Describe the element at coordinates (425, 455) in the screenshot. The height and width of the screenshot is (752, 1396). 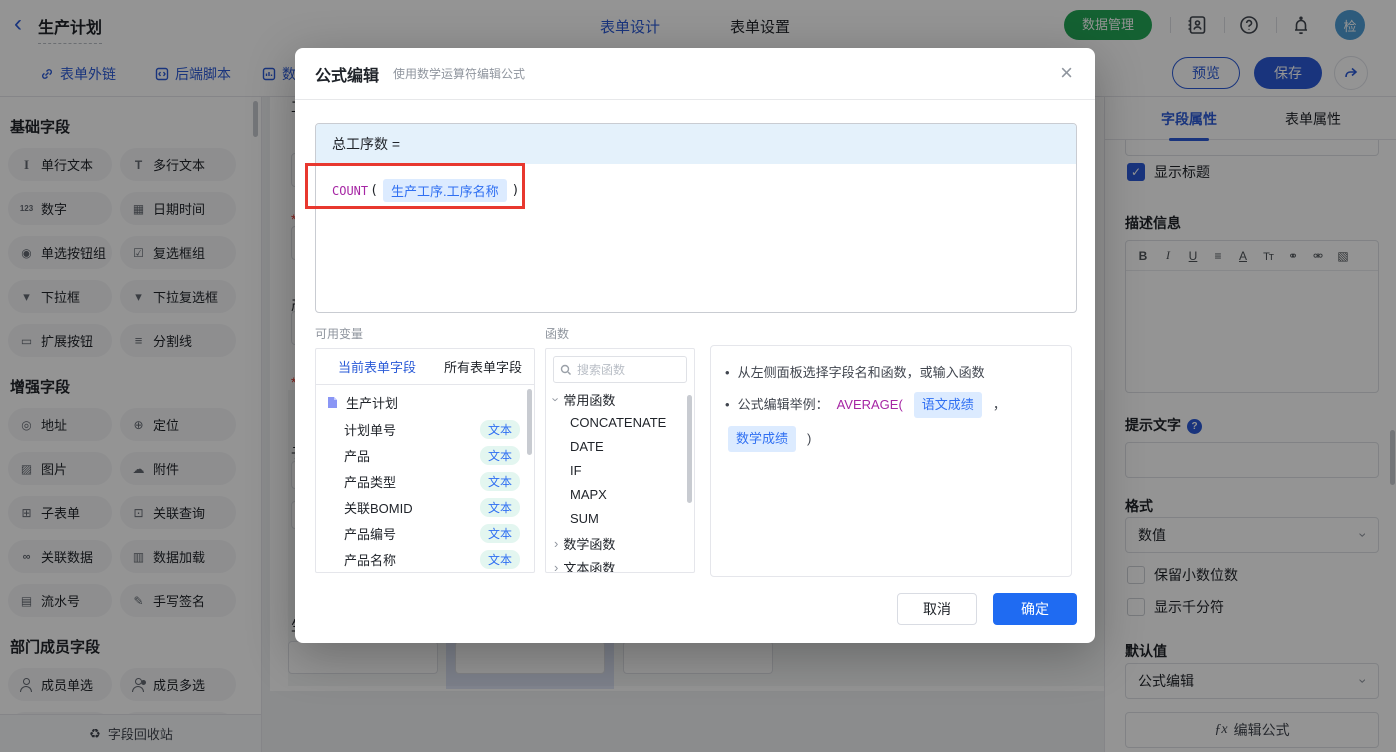
I see `variable-row: 产品 文本` at that location.